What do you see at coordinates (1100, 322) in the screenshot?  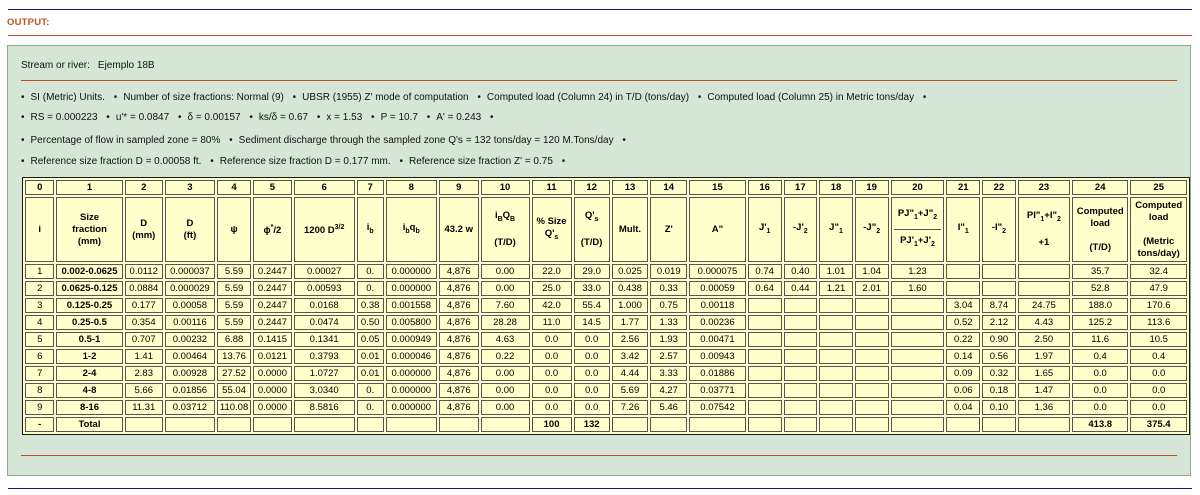 I see `table-row-cell: 125.2` at bounding box center [1100, 322].